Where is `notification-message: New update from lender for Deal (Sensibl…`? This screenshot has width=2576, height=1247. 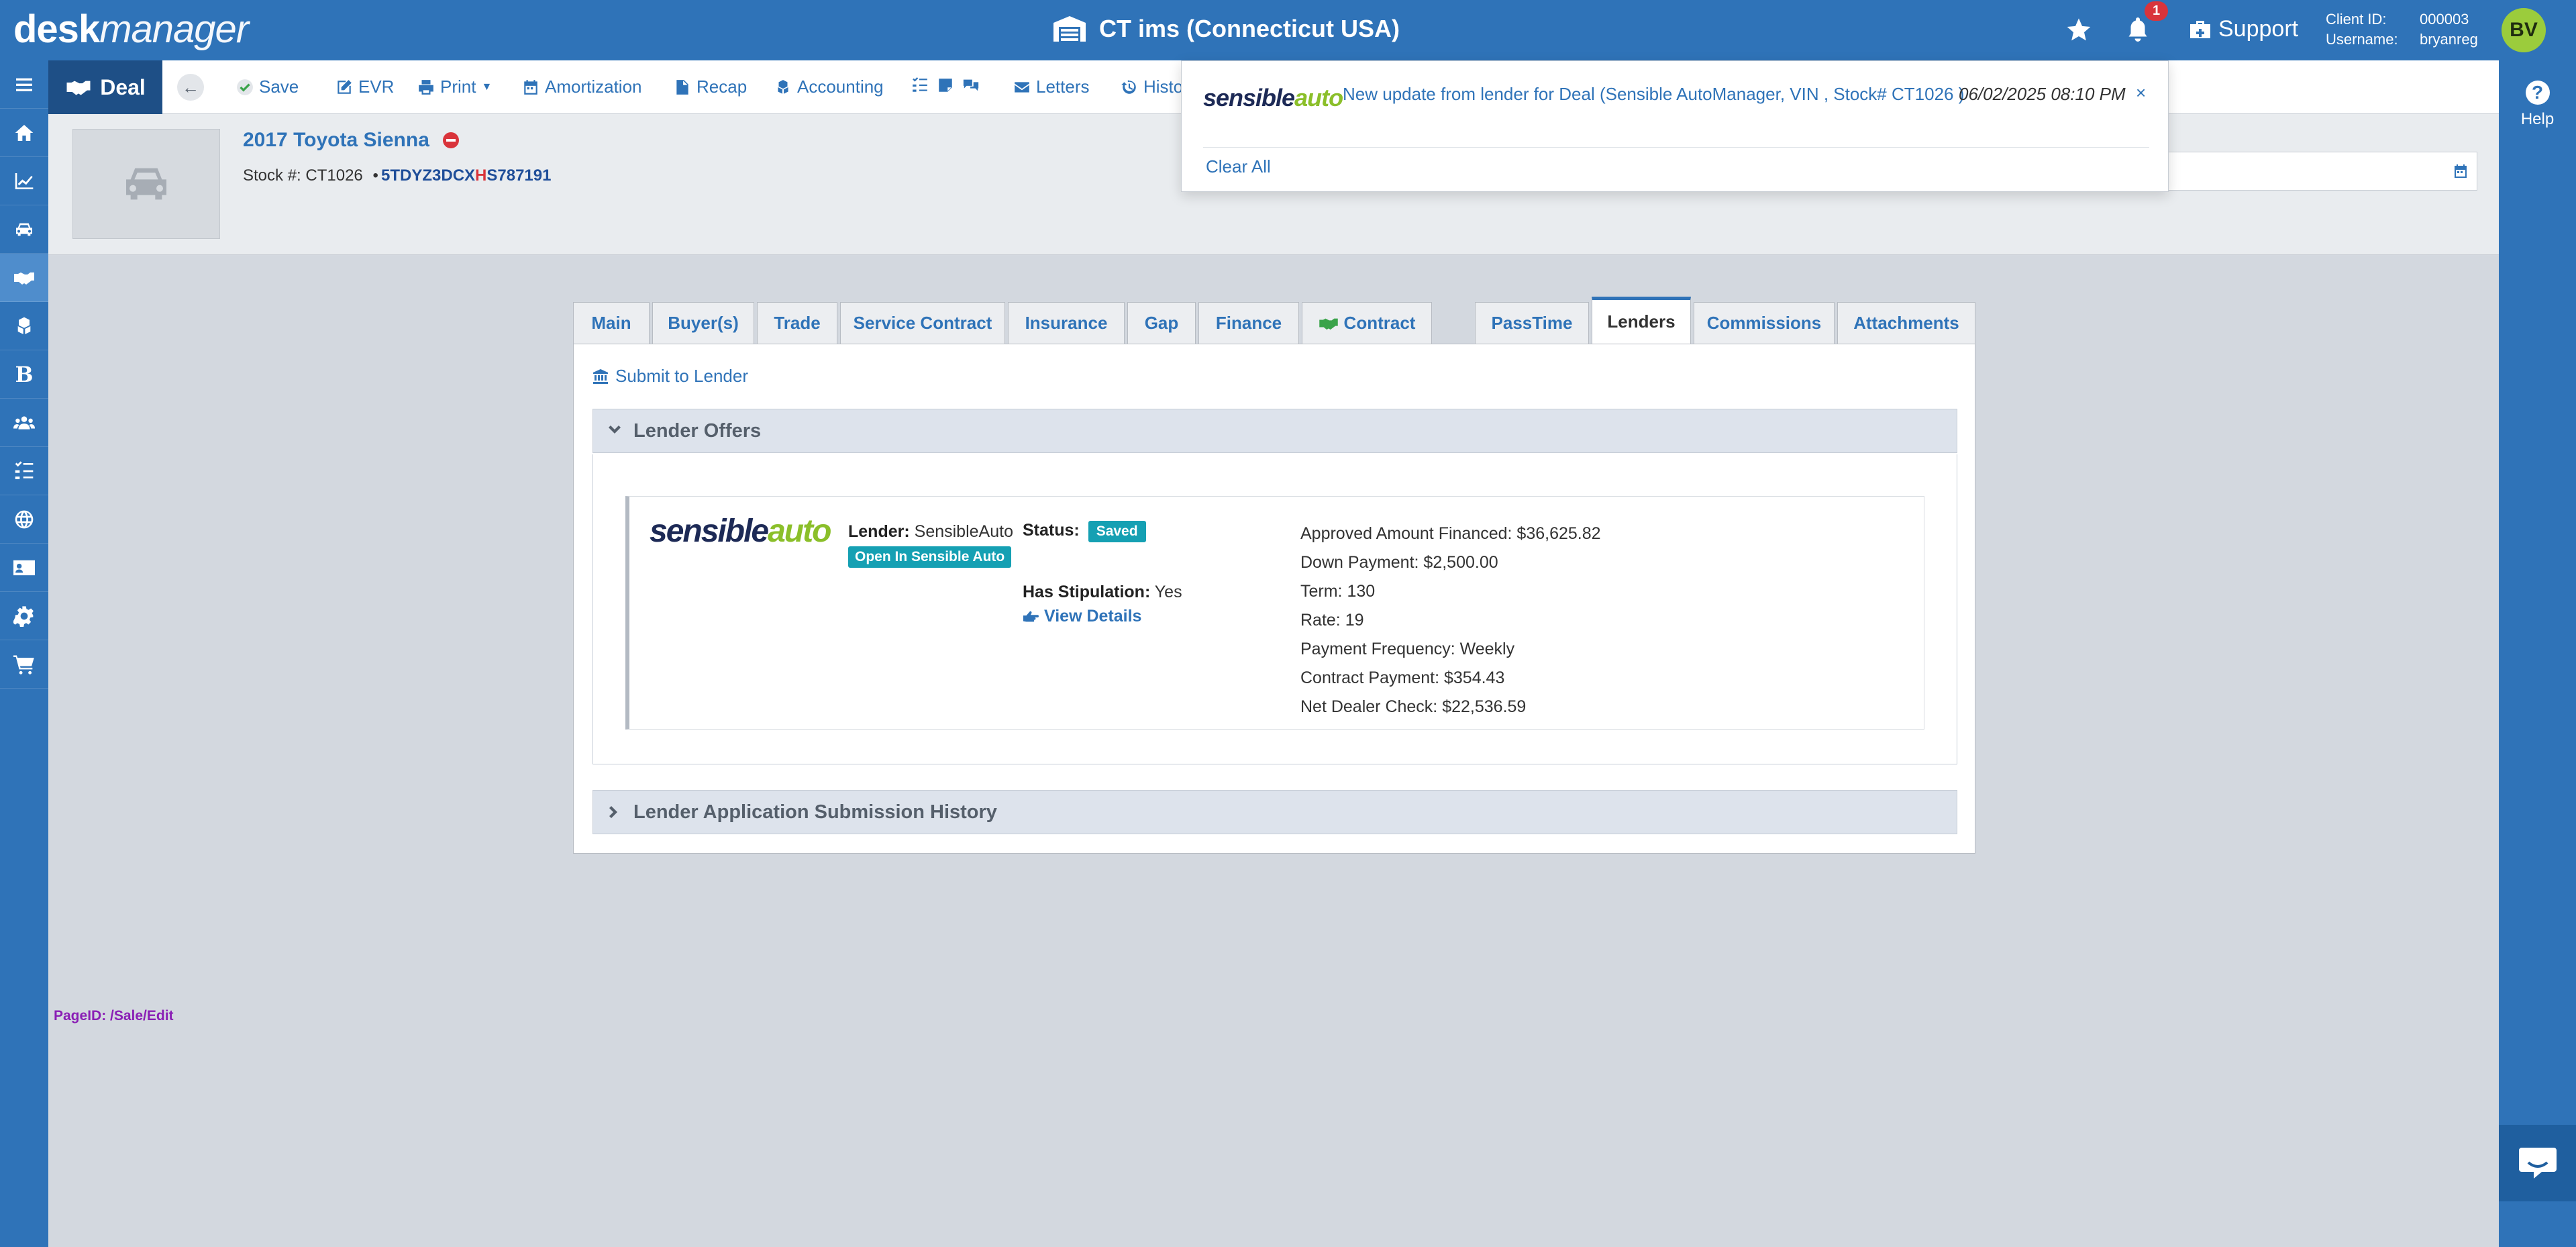
notification-message: New update from lender for Deal (Sensibl… is located at coordinates (1653, 94).